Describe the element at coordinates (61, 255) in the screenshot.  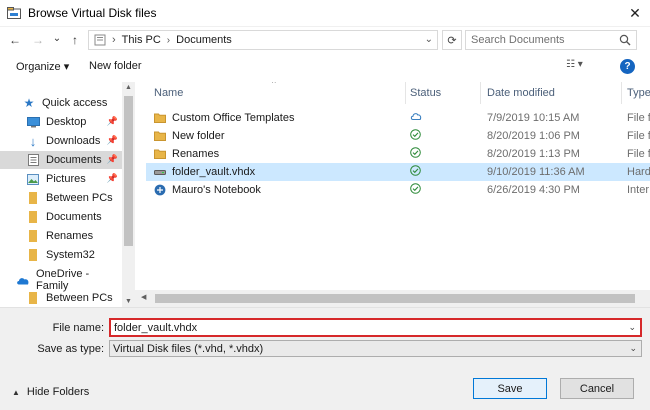
I see `sidebar-item-system32: System32` at that location.